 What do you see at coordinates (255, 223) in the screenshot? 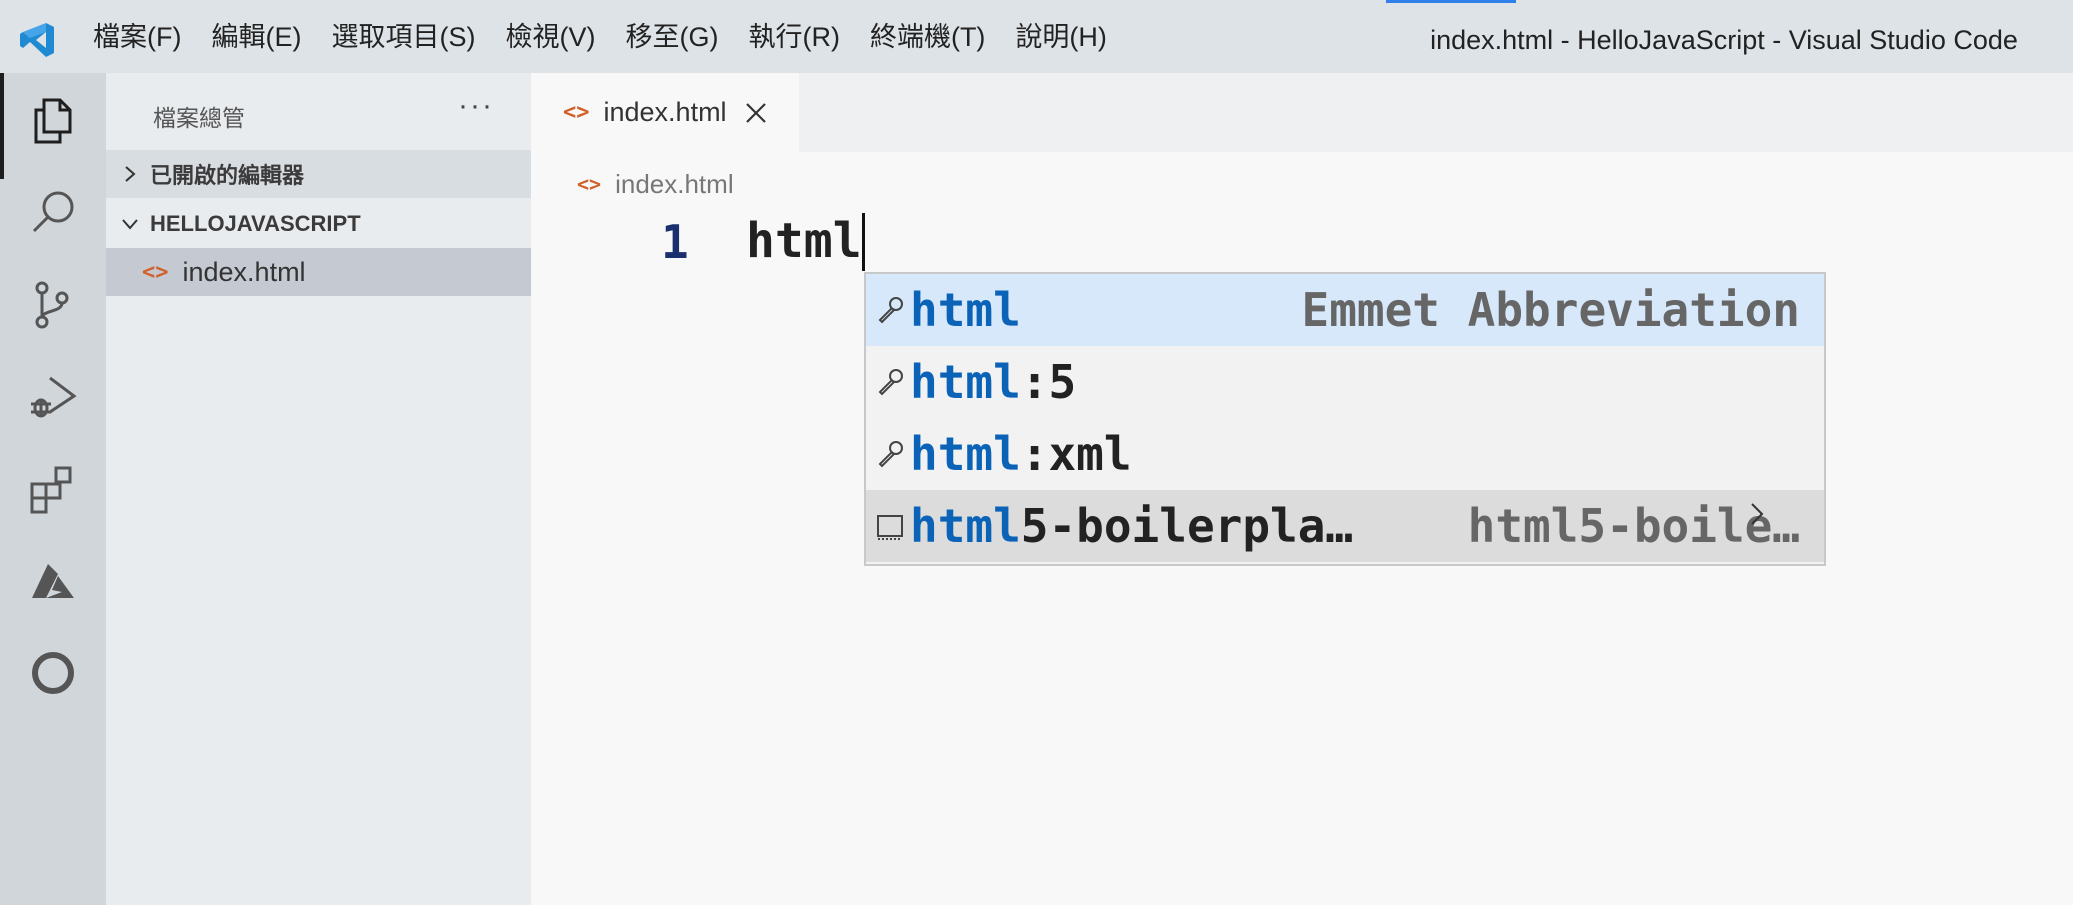
I see `section-label: HELLOJAVASCRIPT` at bounding box center [255, 223].